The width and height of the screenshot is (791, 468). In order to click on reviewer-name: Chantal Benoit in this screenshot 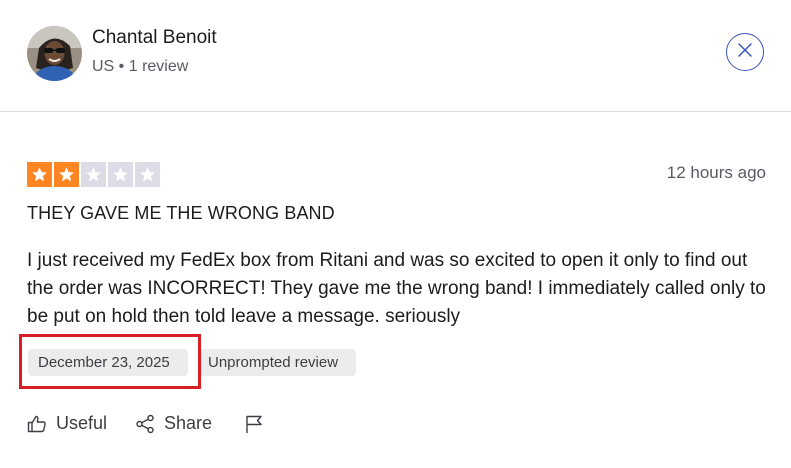, I will do `click(154, 38)`.